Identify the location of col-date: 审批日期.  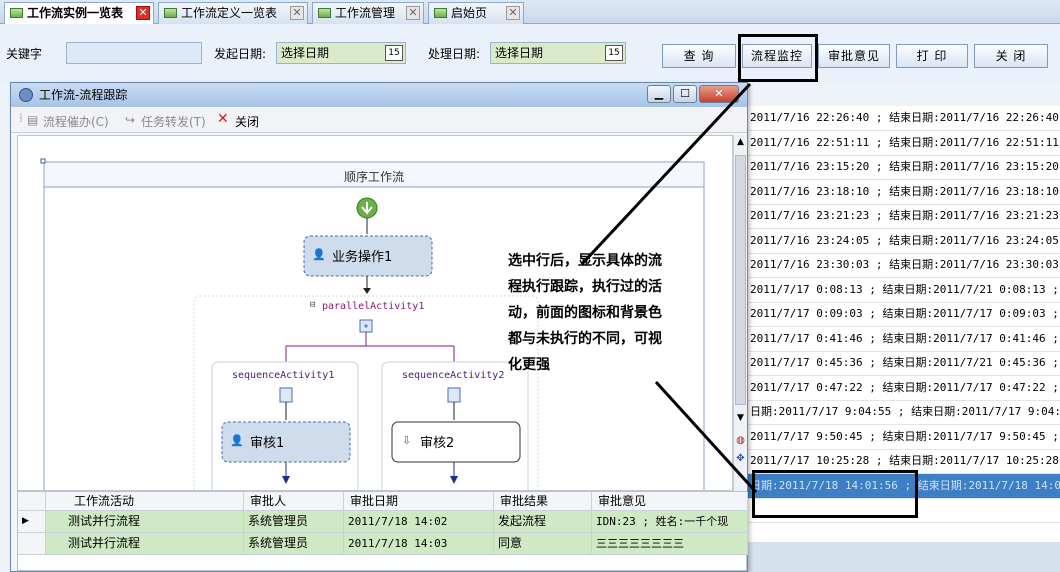
(419, 501).